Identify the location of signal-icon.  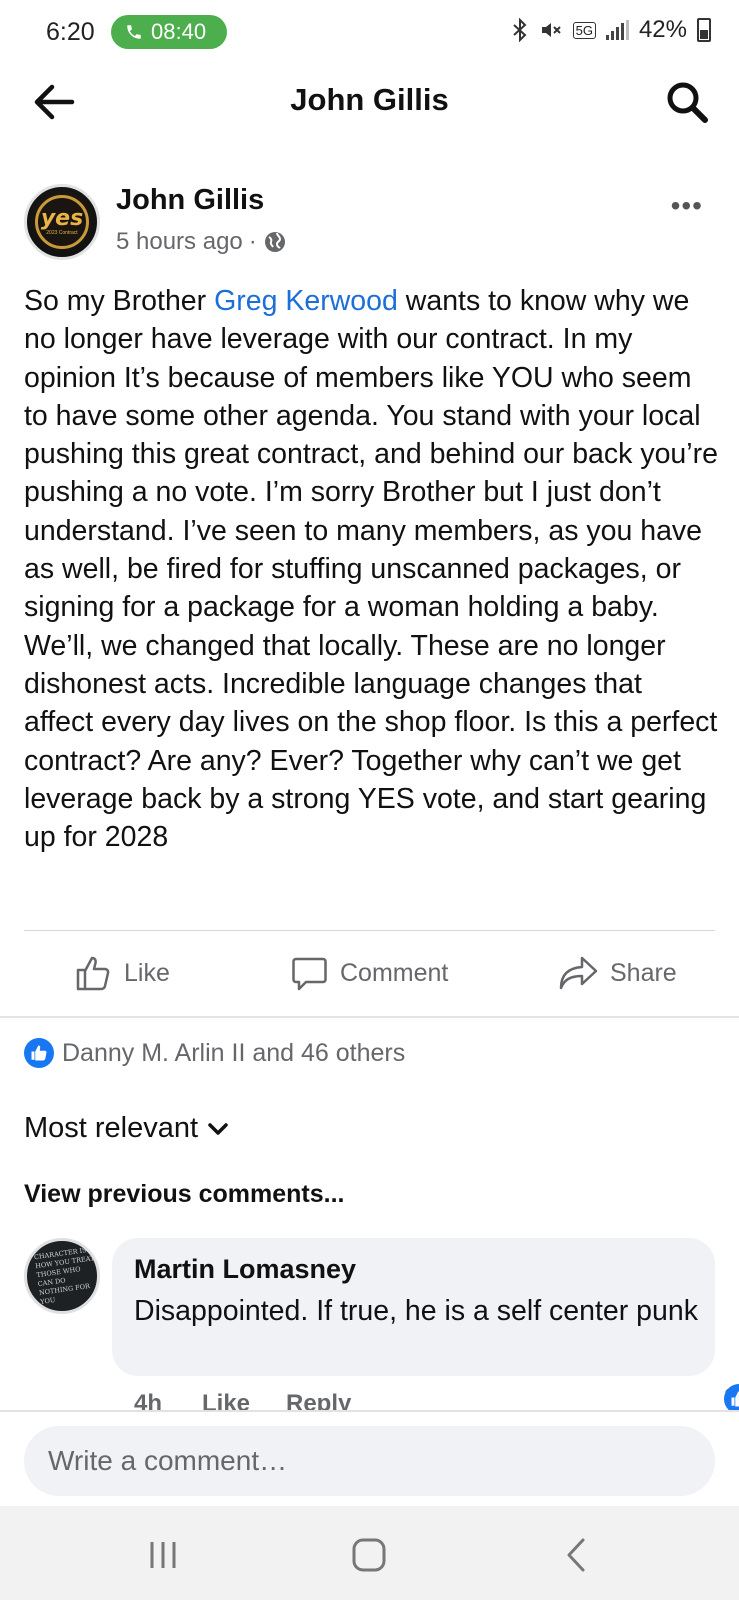
(617, 30).